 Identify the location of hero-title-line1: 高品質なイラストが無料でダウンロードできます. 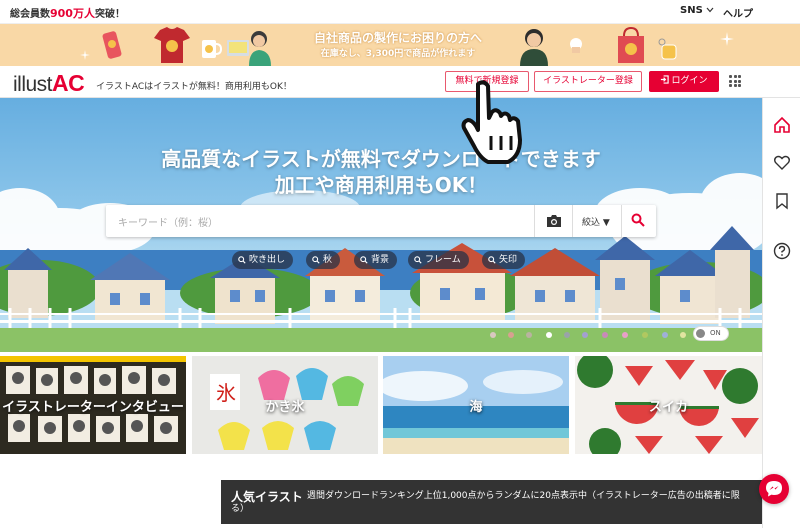
(381, 159).